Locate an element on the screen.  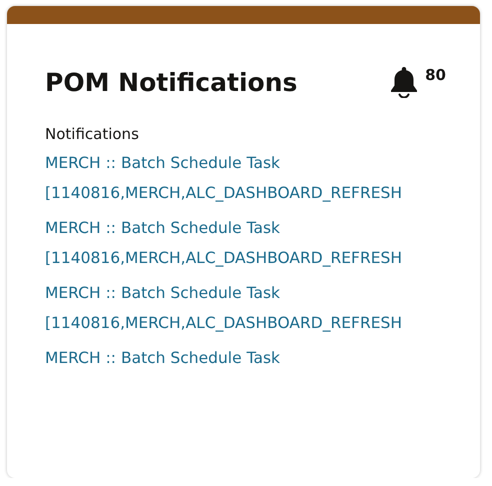
notification-link: MERCH :: Batch Schedule Task is located at coordinates (247, 358).